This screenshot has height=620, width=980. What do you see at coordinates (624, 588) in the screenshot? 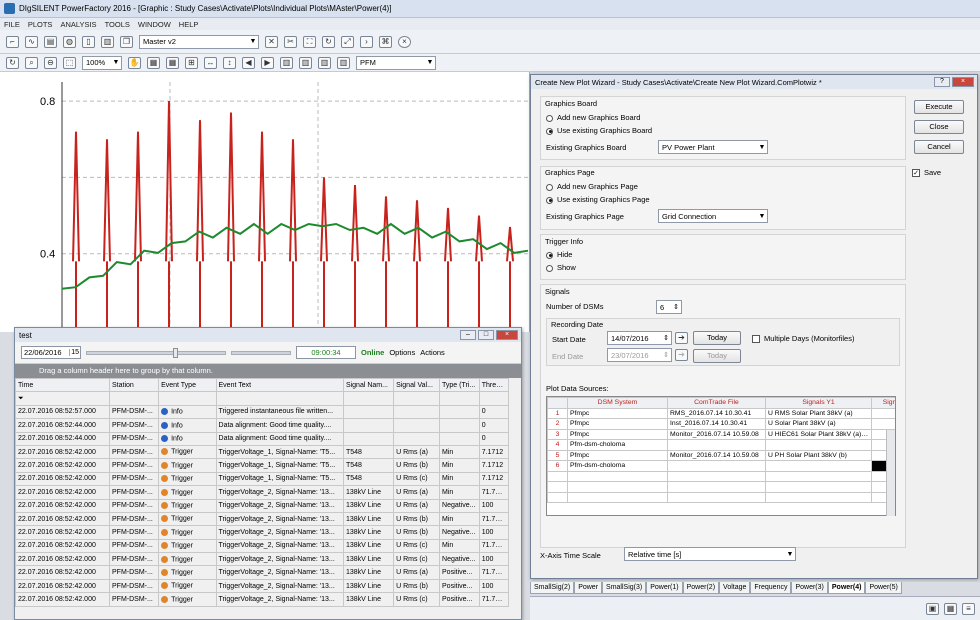
I see `tab-smallsig3: SmallSig(3)` at bounding box center [624, 588].